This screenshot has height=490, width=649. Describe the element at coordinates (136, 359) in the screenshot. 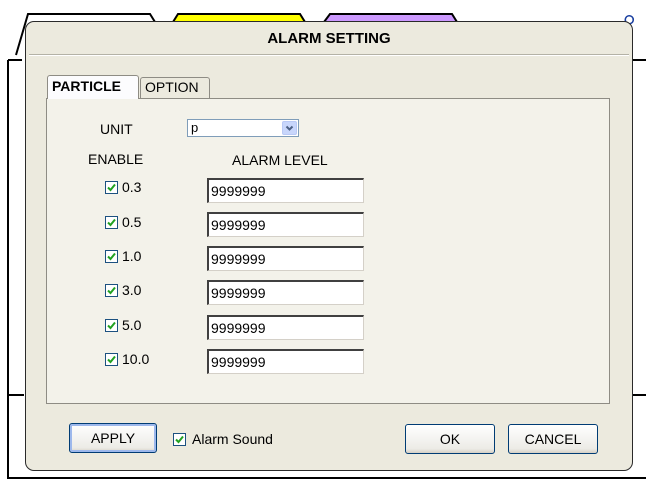

I see `size-label-10-0: 10.0` at that location.